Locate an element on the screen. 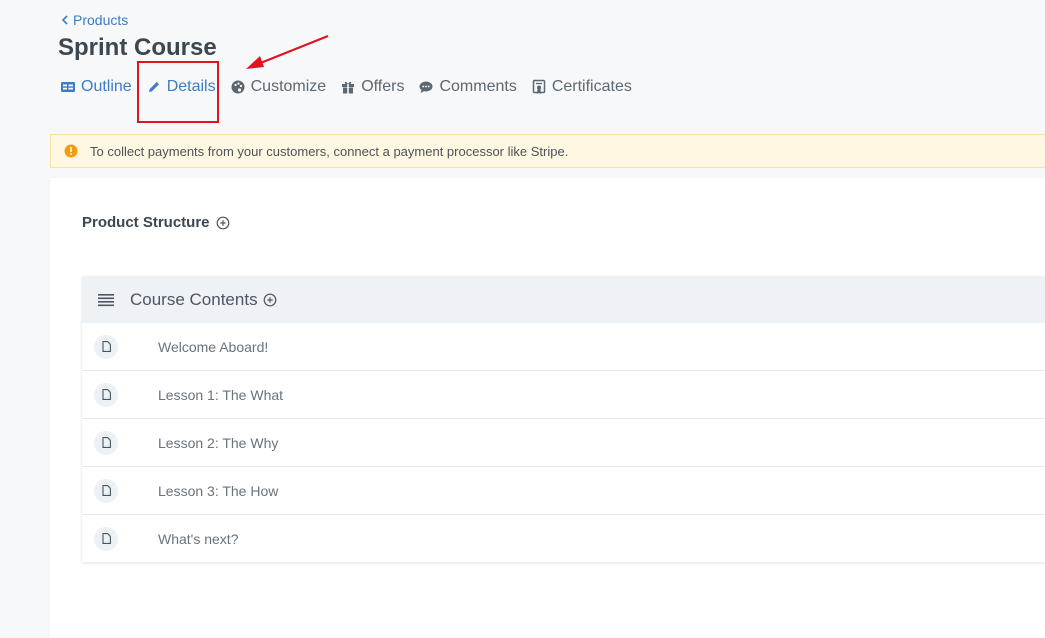  lesson-row: Lesson 1: The What is located at coordinates (563, 394).